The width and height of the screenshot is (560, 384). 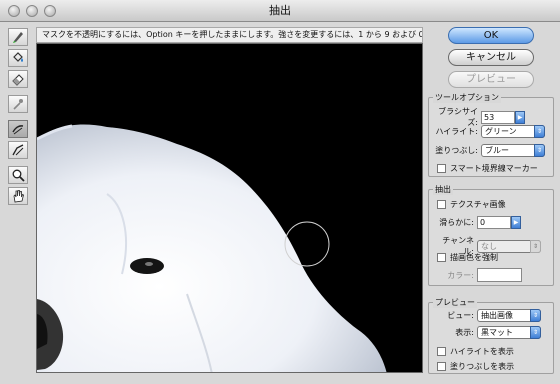 What do you see at coordinates (491, 79) in the screenshot?
I see `preview-button: プレビュー` at bounding box center [491, 79].